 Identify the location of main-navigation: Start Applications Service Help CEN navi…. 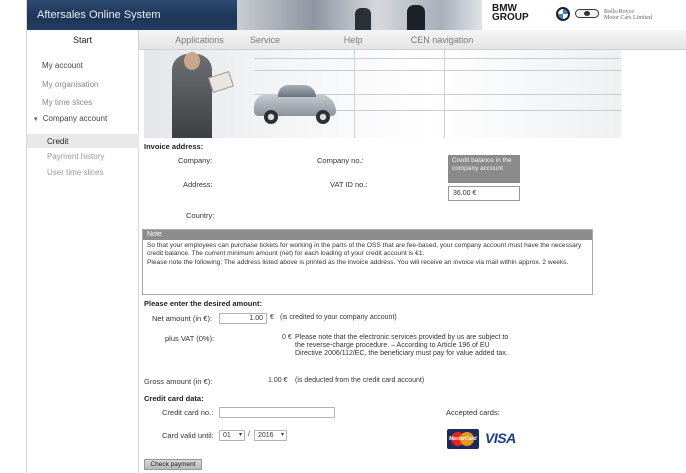
(356, 40).